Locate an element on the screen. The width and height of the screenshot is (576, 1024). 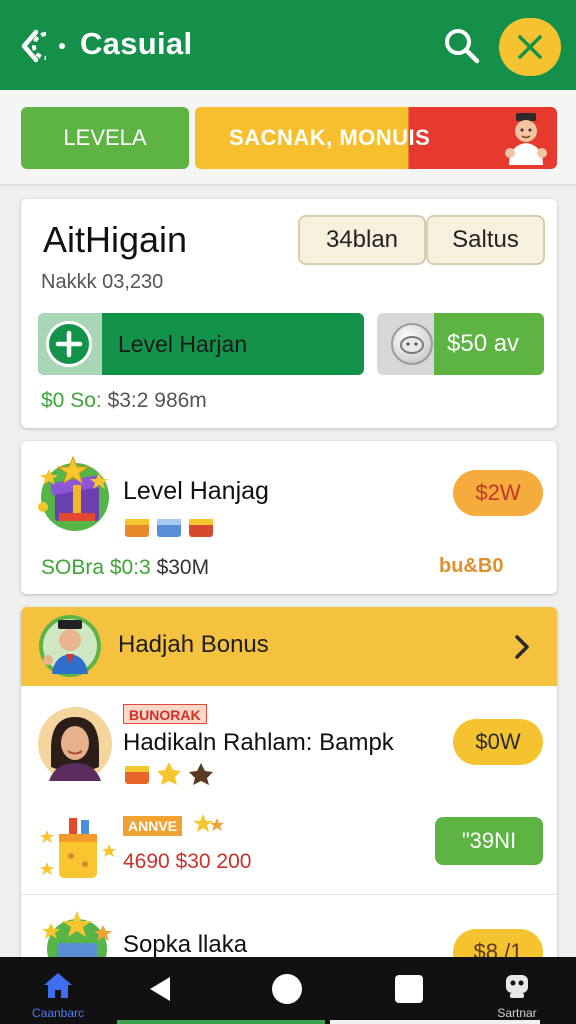
close-icon is located at coordinates (530, 47).